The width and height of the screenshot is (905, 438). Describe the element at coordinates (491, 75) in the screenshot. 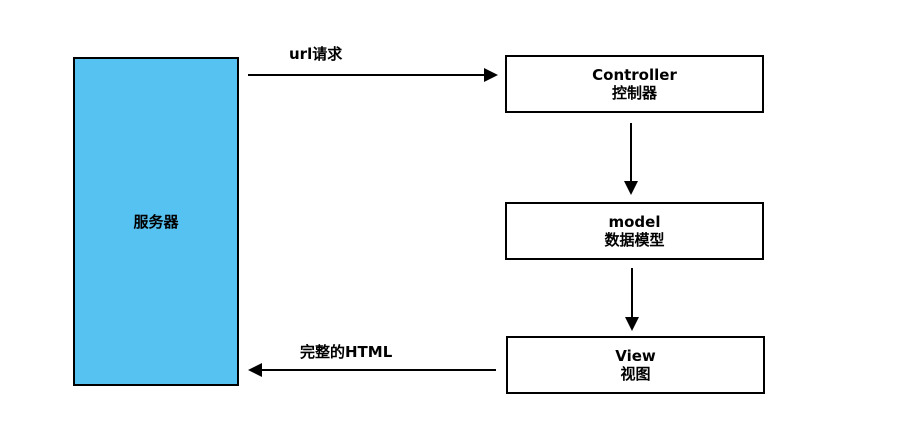

I see `arrowhead-server-to-controller` at that location.